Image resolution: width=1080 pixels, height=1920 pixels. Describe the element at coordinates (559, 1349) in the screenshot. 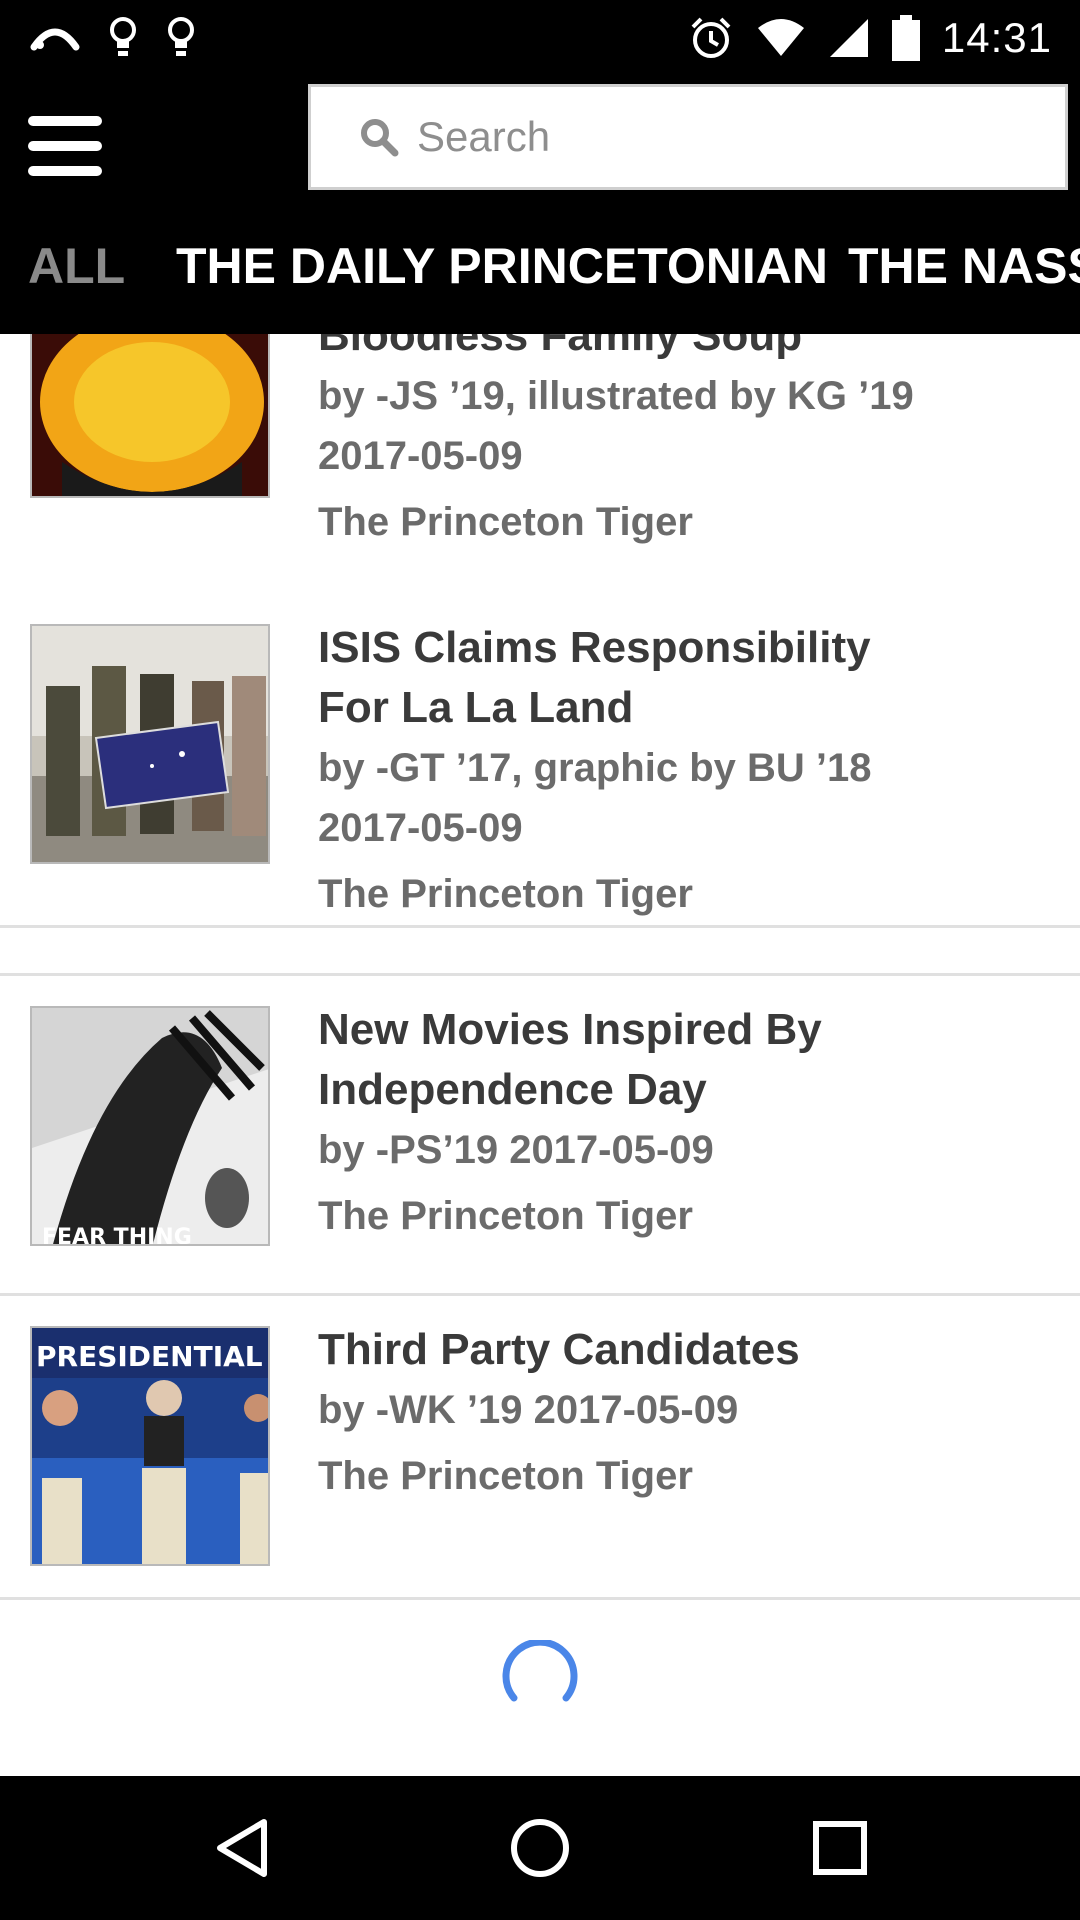

I see `article-title: Third Party Candidates` at that location.